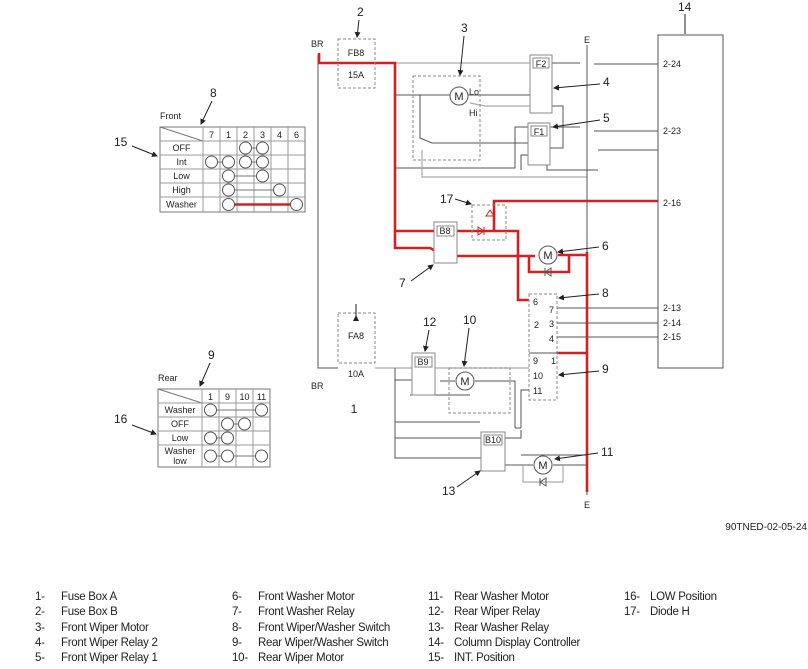  Describe the element at coordinates (306, 612) in the screenshot. I see `legend-text: Front Washer Relay` at that location.